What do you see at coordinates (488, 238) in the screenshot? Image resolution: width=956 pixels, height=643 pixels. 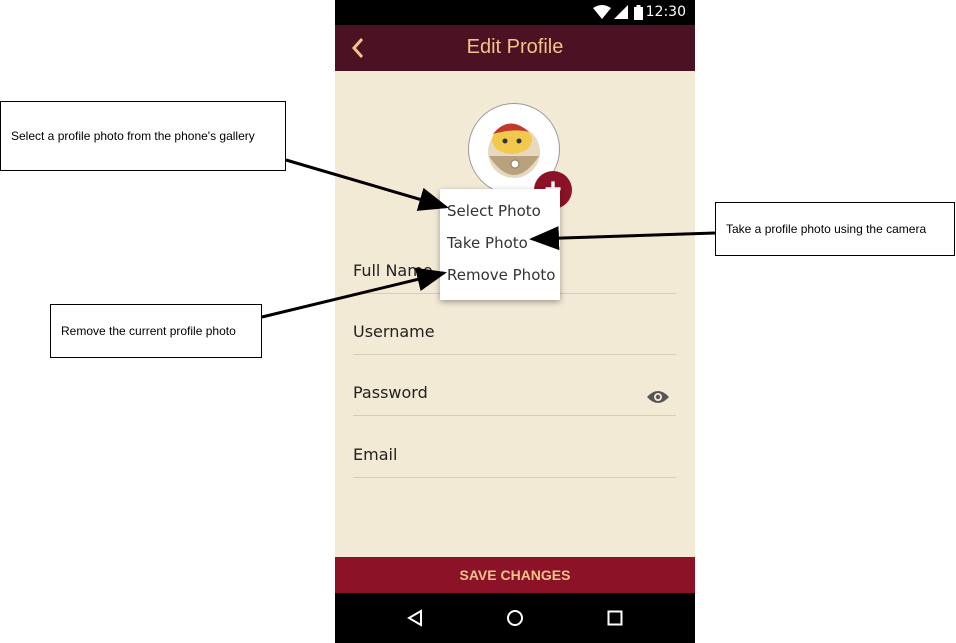 I see `annotation-arrows` at bounding box center [488, 238].